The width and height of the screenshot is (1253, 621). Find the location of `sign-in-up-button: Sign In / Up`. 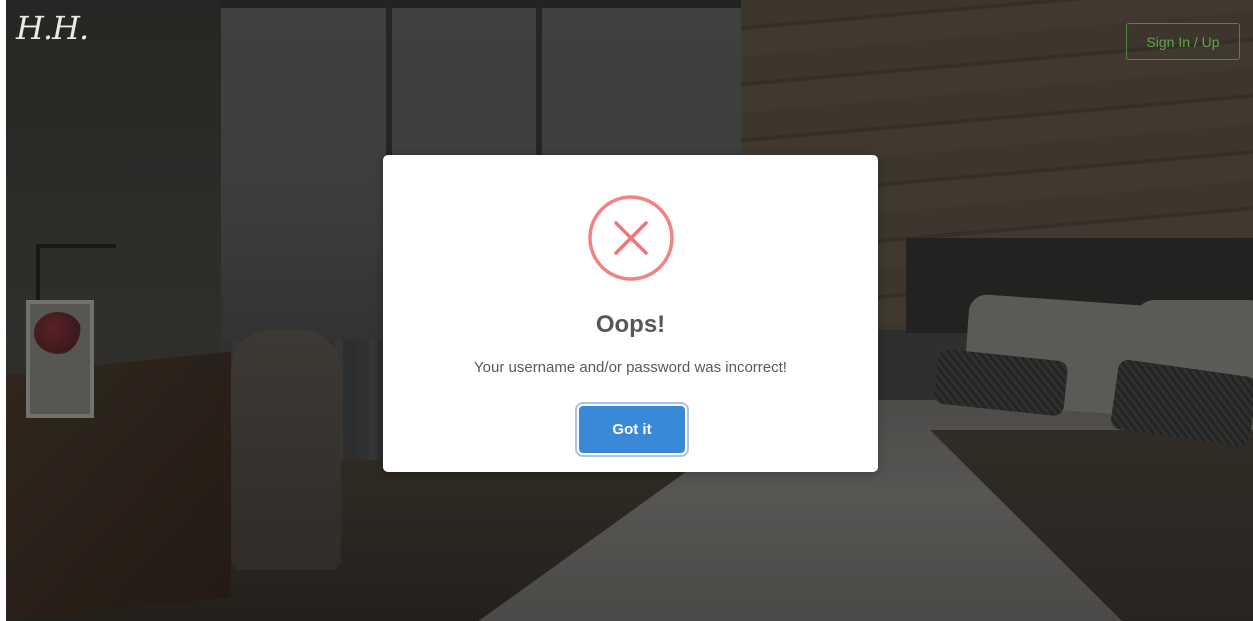

sign-in-up-button: Sign In / Up is located at coordinates (1183, 41).